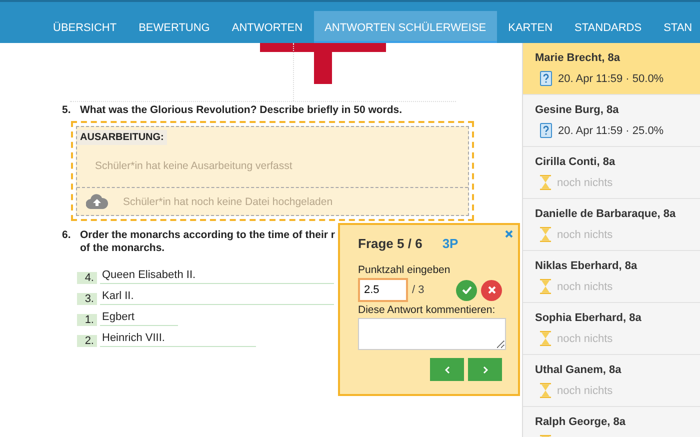  I want to click on student-status: 20. Apr 11:59 · 25.0%, so click(611, 130).